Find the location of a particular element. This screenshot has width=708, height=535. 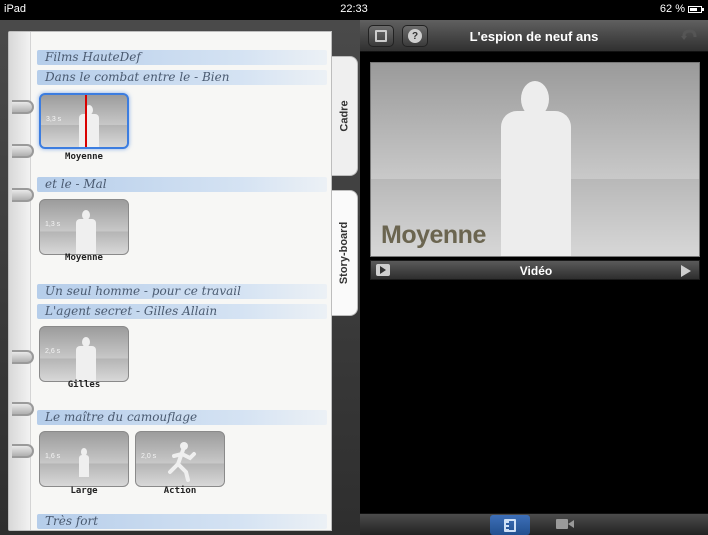

video-camera-icon is located at coordinates (565, 524).